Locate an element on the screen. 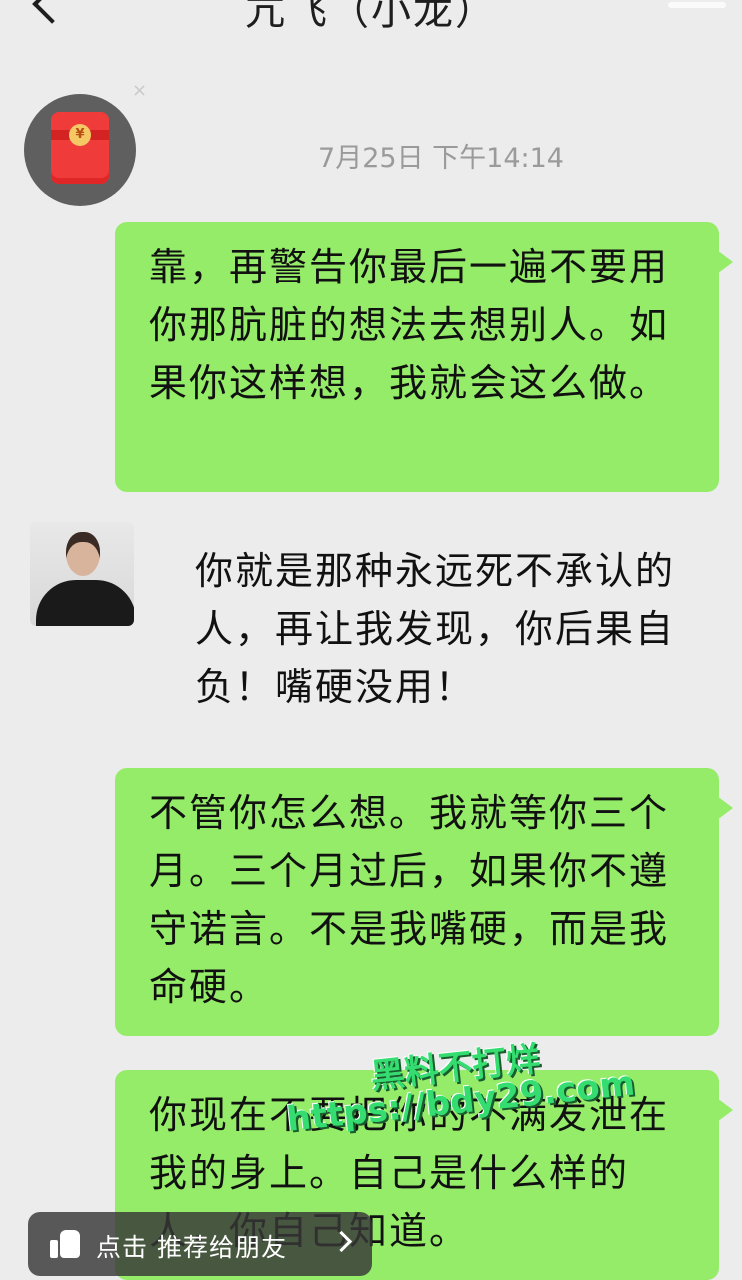 Image resolution: width=742 pixels, height=1280 pixels. recommend-to-friend-button: 点击 推荐给朋友 is located at coordinates (200, 1244).